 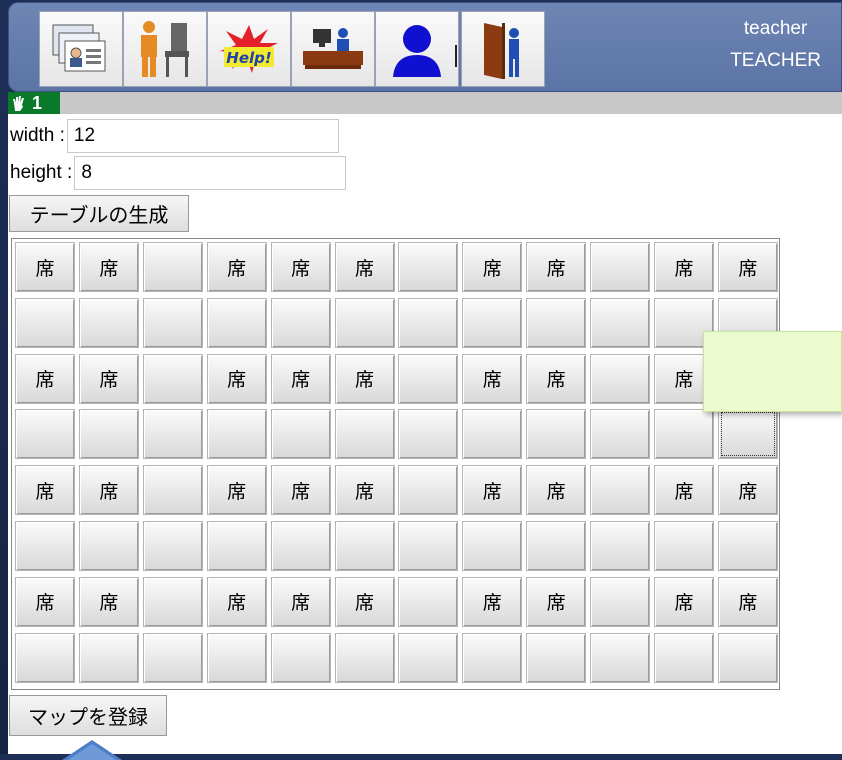 What do you see at coordinates (202, 136) in the screenshot?
I see `width-input` at bounding box center [202, 136].